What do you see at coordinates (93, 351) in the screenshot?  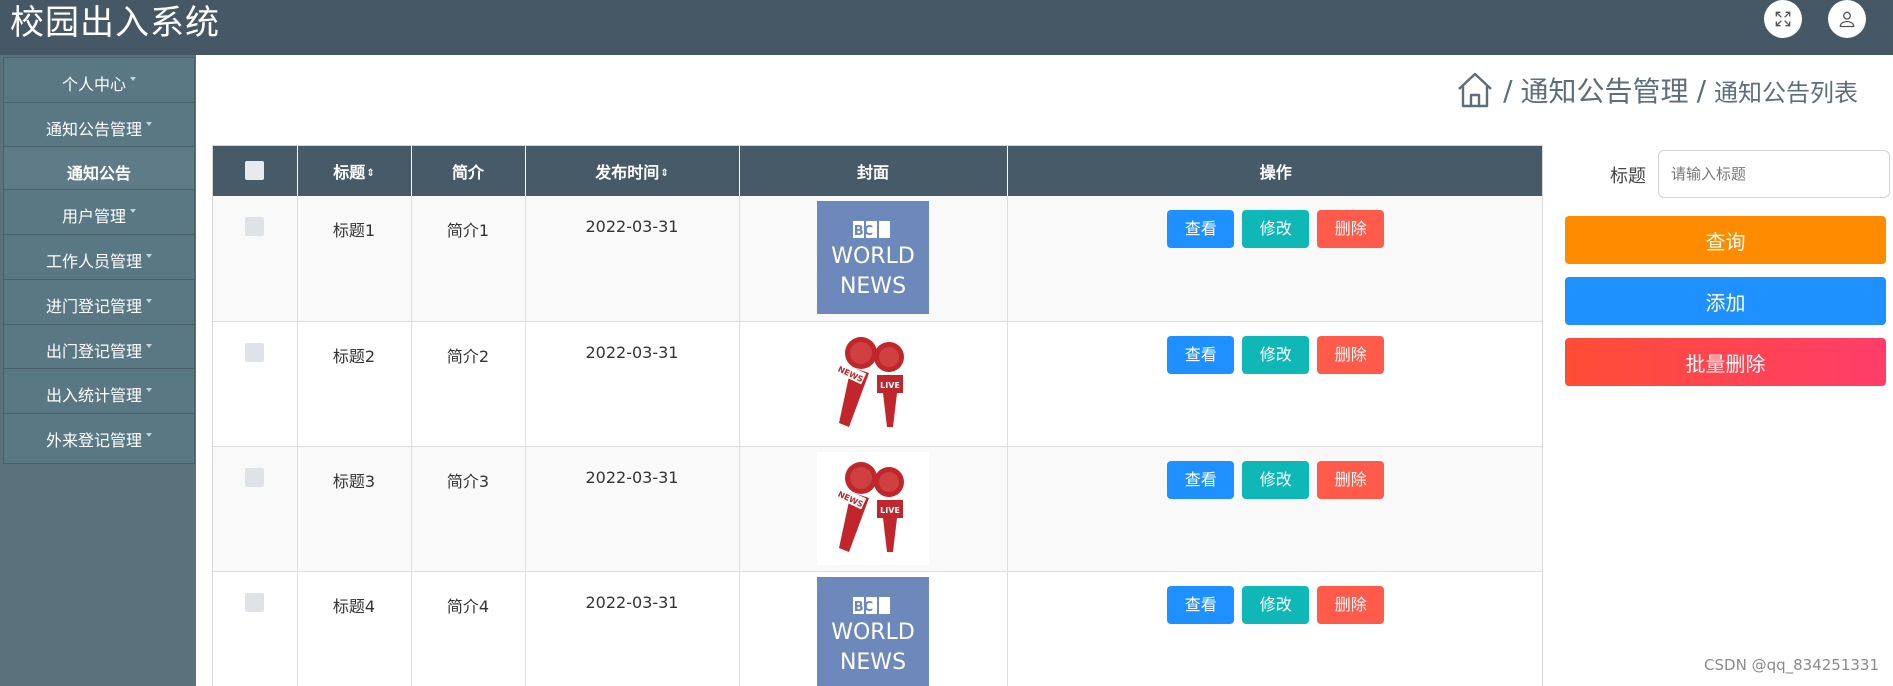 I see `sidebar-item-label: 出门登记管理` at bounding box center [93, 351].